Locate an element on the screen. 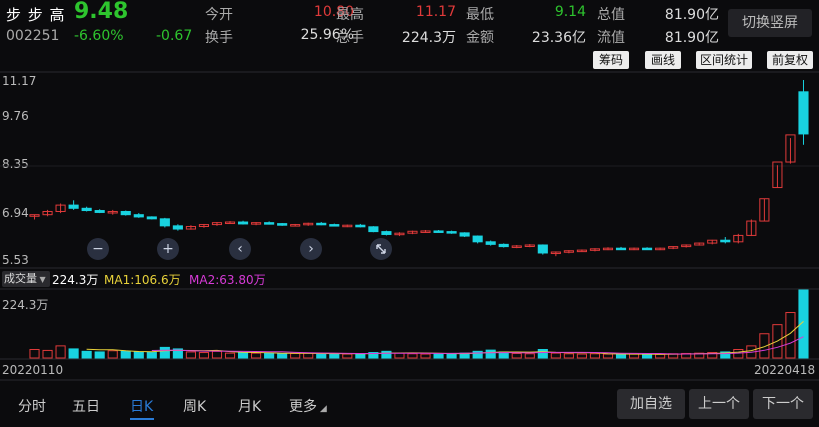  ma1-value: MA1:106.6万 is located at coordinates (142, 280).